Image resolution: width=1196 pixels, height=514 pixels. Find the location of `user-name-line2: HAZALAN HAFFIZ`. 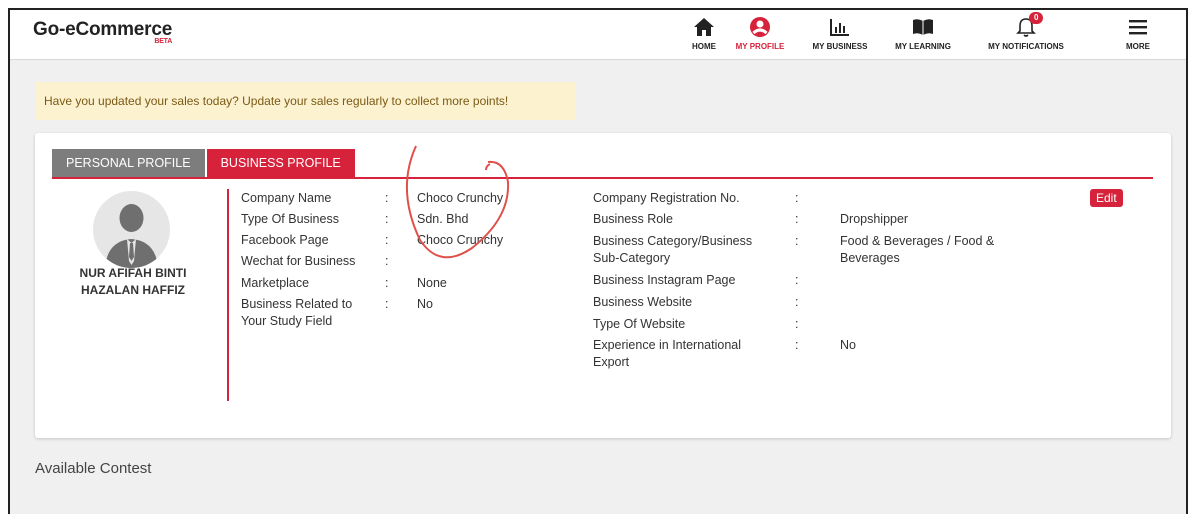

user-name-line2: HAZALAN HAFFIZ is located at coordinates (133, 290).